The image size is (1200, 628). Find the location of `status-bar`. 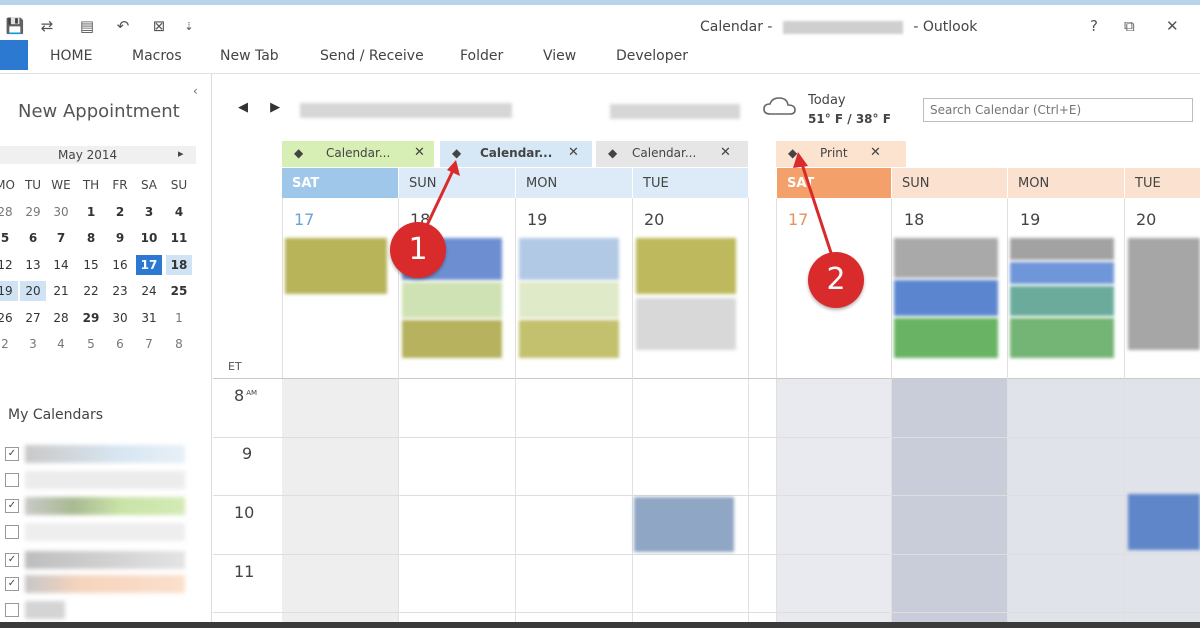

status-bar is located at coordinates (600, 625).